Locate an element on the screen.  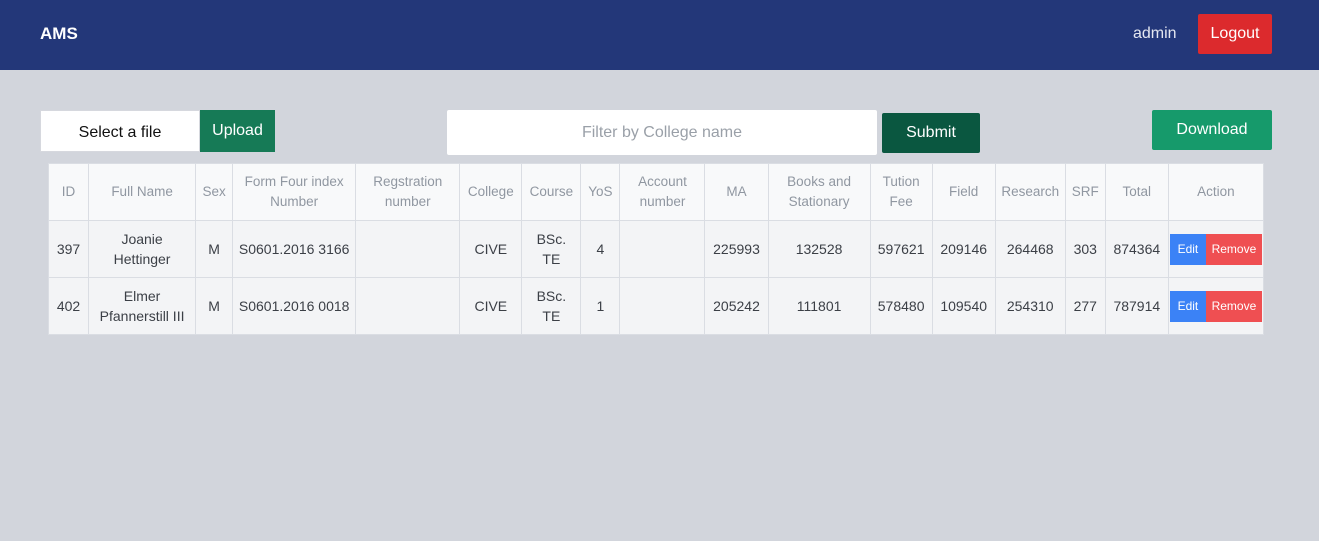
college-filter-input is located at coordinates (662, 132).